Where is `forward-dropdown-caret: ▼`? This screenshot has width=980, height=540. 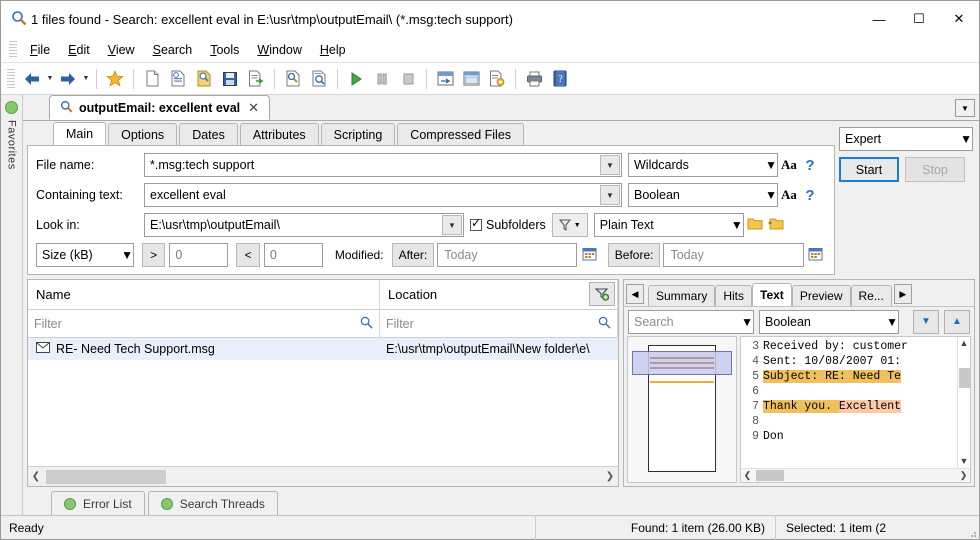
forward-dropdown-caret: ▼ is located at coordinates (86, 79).